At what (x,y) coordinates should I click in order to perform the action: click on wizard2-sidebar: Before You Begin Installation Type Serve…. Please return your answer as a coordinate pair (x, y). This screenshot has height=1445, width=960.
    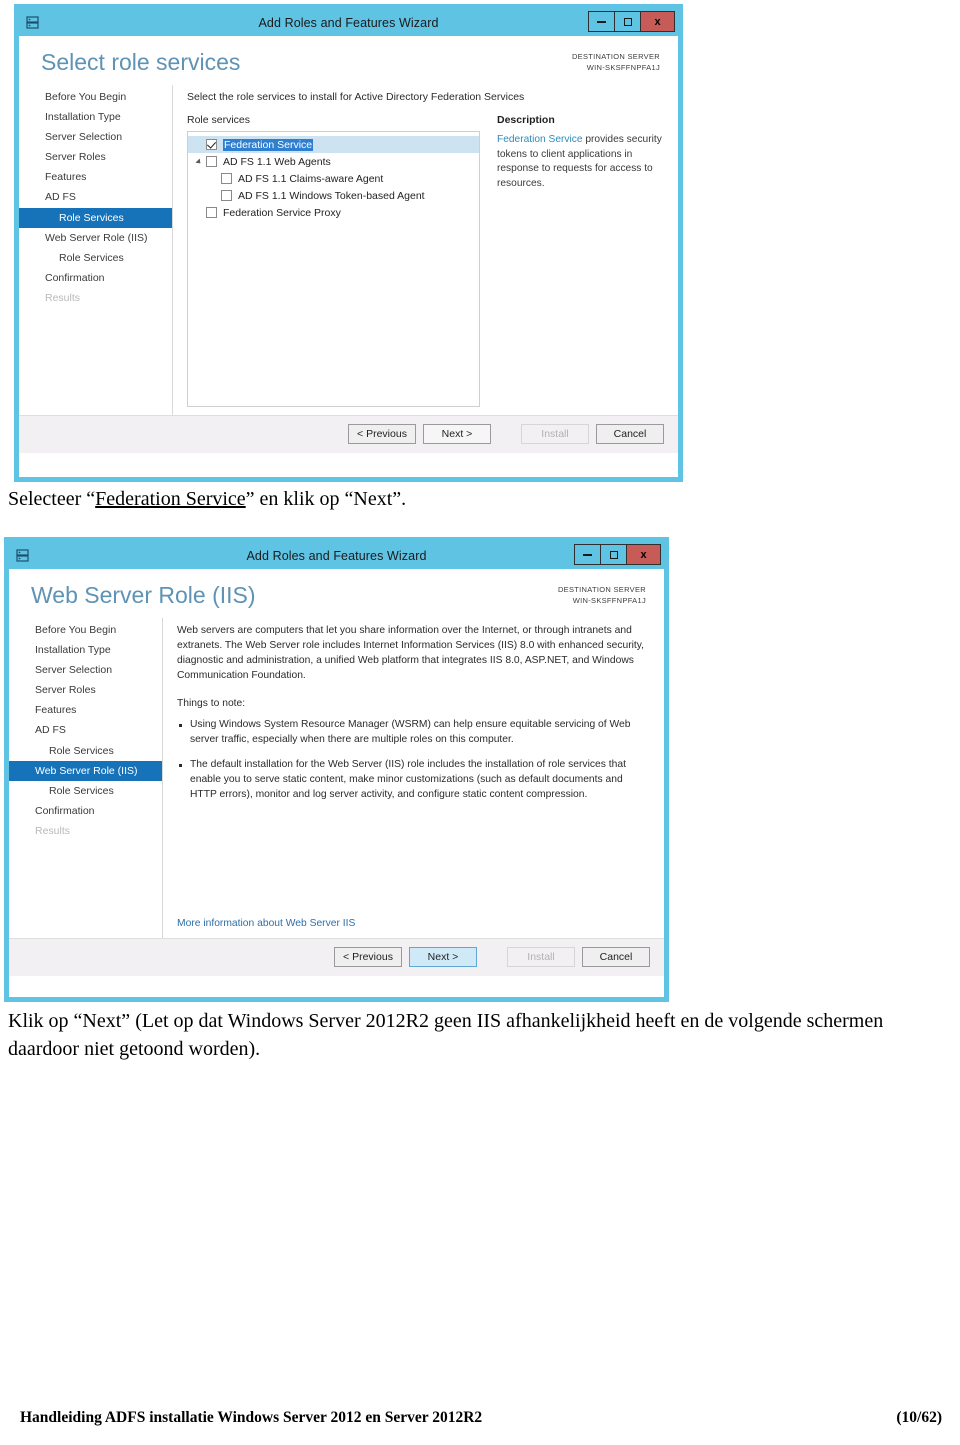
    Looking at the image, I should click on (86, 778).